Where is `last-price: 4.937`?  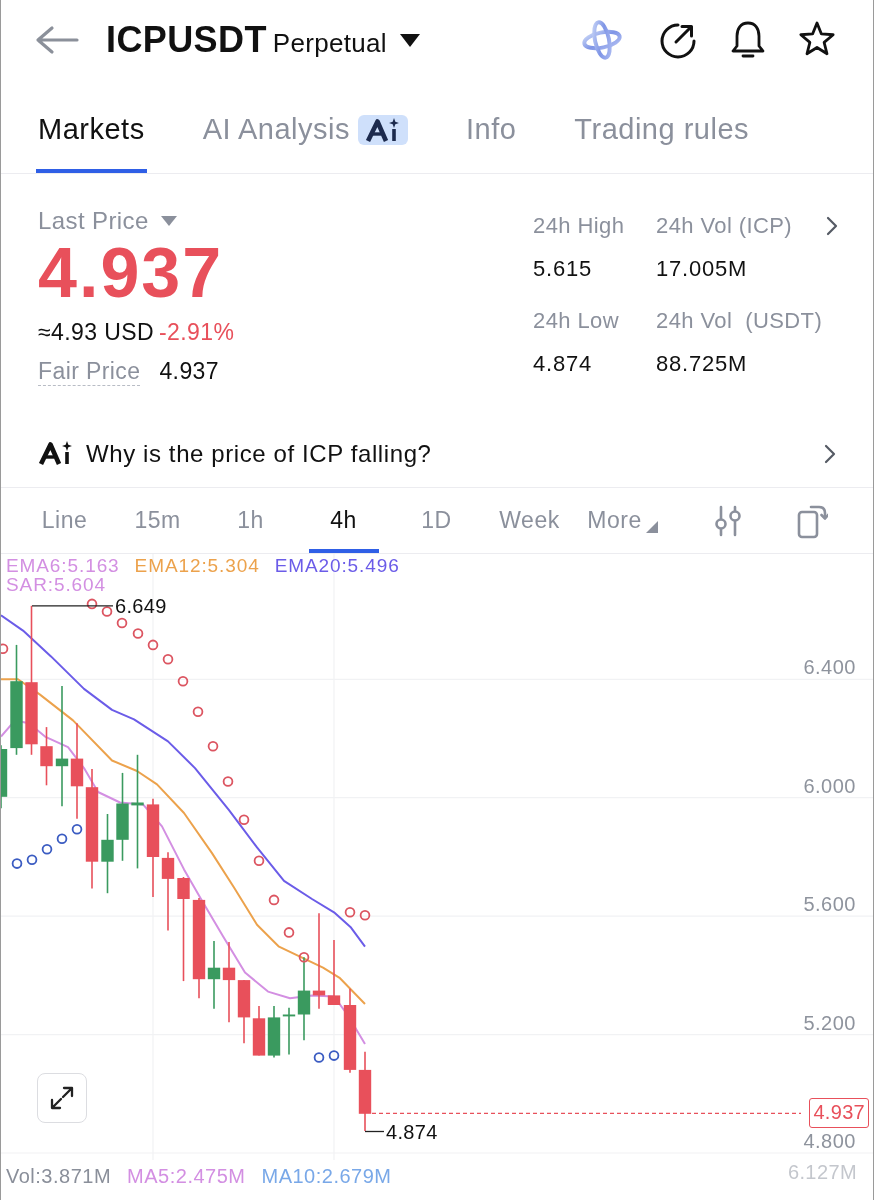 last-price: 4.937 is located at coordinates (131, 273).